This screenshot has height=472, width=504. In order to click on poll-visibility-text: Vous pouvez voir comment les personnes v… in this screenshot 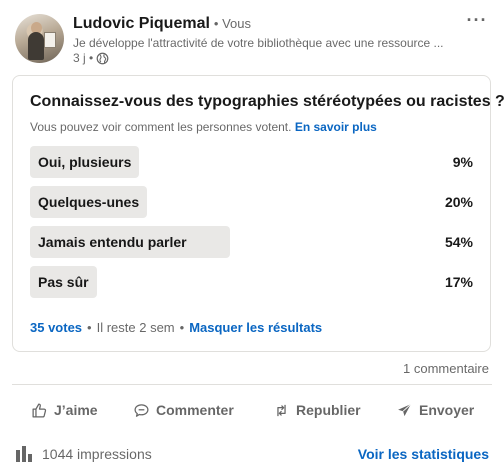, I will do `click(161, 127)`.